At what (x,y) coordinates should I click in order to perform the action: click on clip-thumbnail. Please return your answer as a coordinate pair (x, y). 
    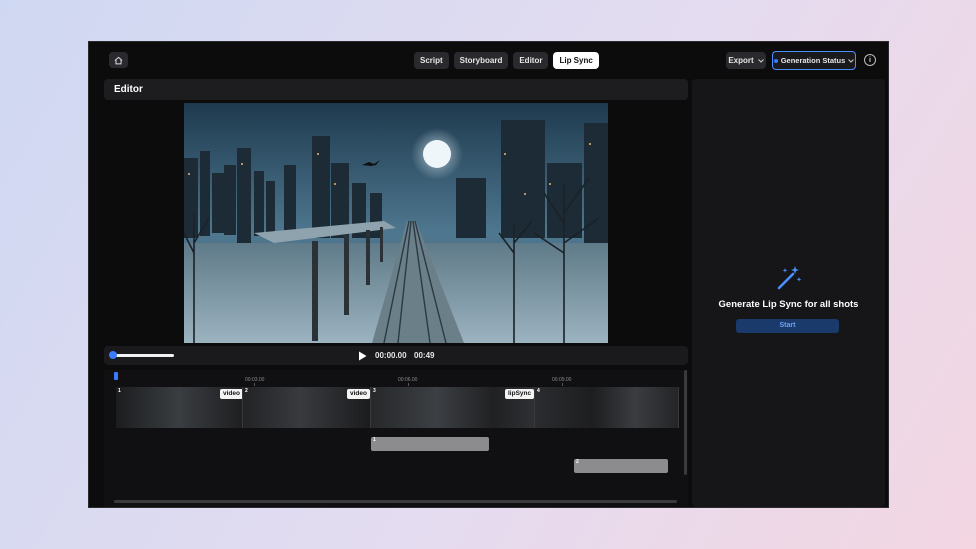
    Looking at the image, I should click on (606, 407).